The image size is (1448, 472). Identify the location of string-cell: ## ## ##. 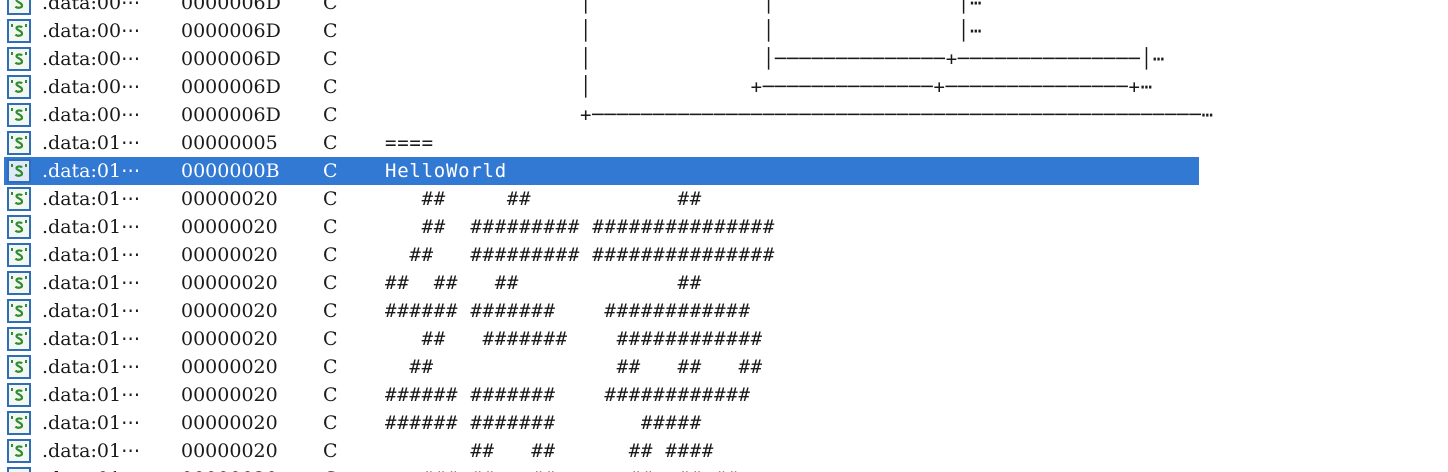
(543, 199).